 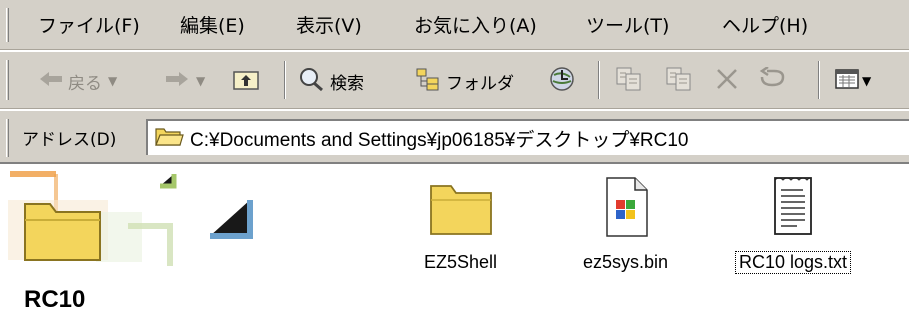 What do you see at coordinates (7, 80) in the screenshot?
I see `toolbar-grip` at bounding box center [7, 80].